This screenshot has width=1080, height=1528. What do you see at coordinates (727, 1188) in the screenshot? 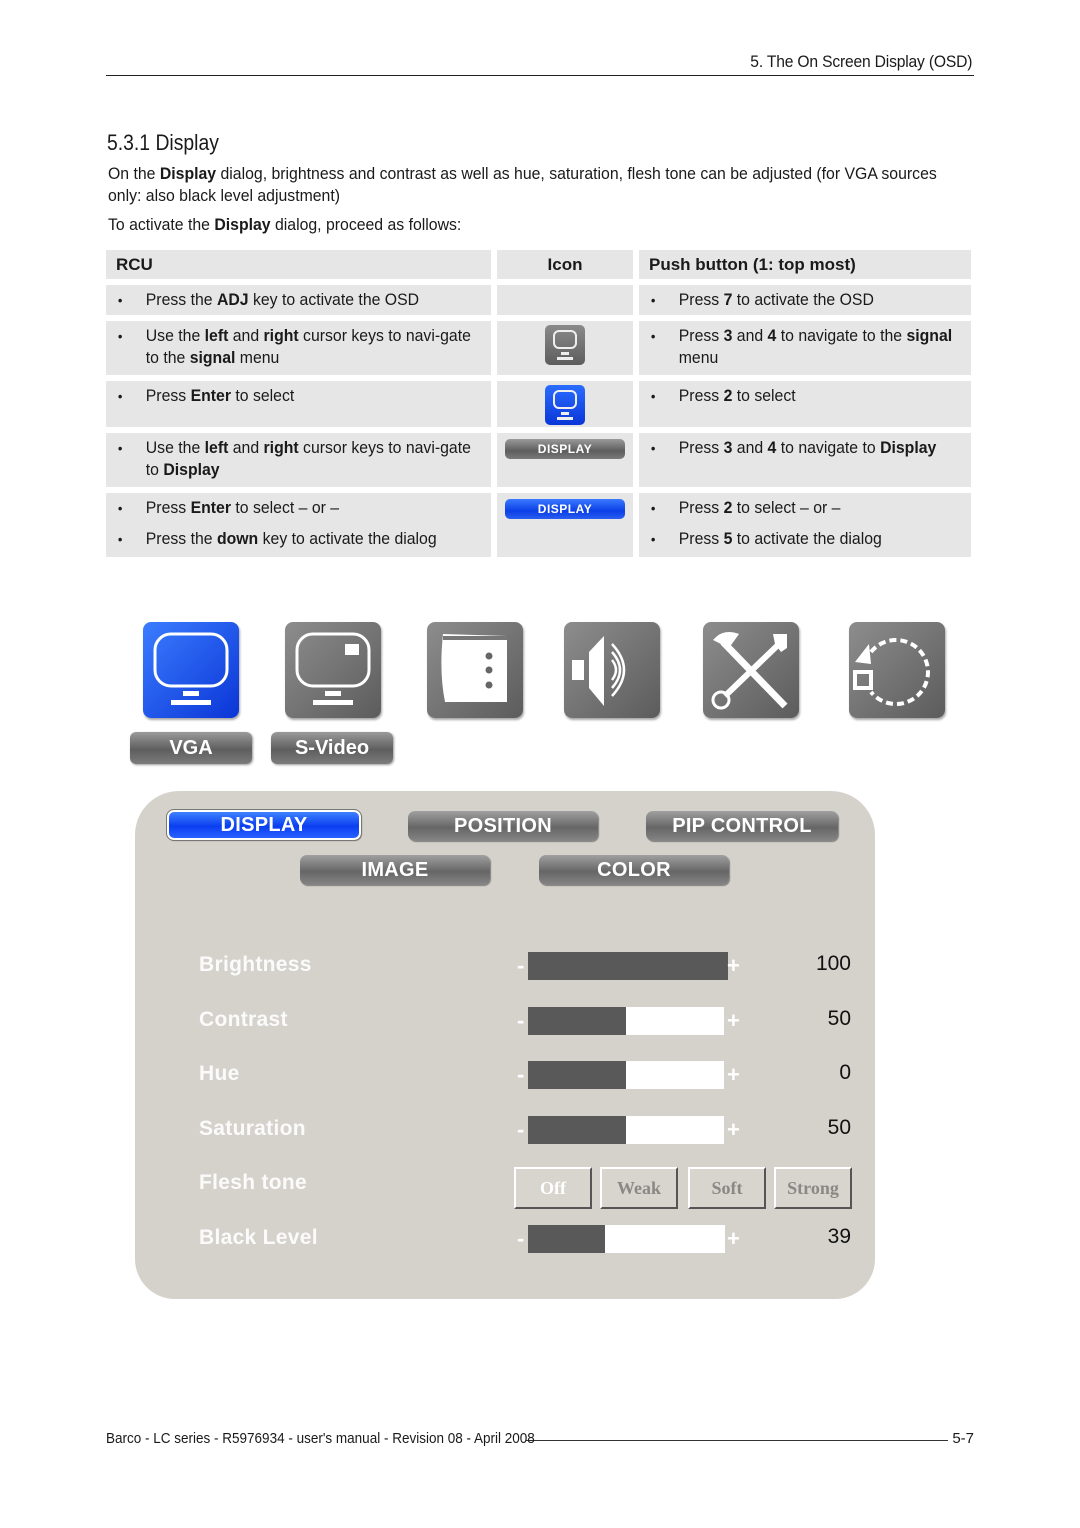
I see `flesh-tone-soft-button: Soft` at bounding box center [727, 1188].